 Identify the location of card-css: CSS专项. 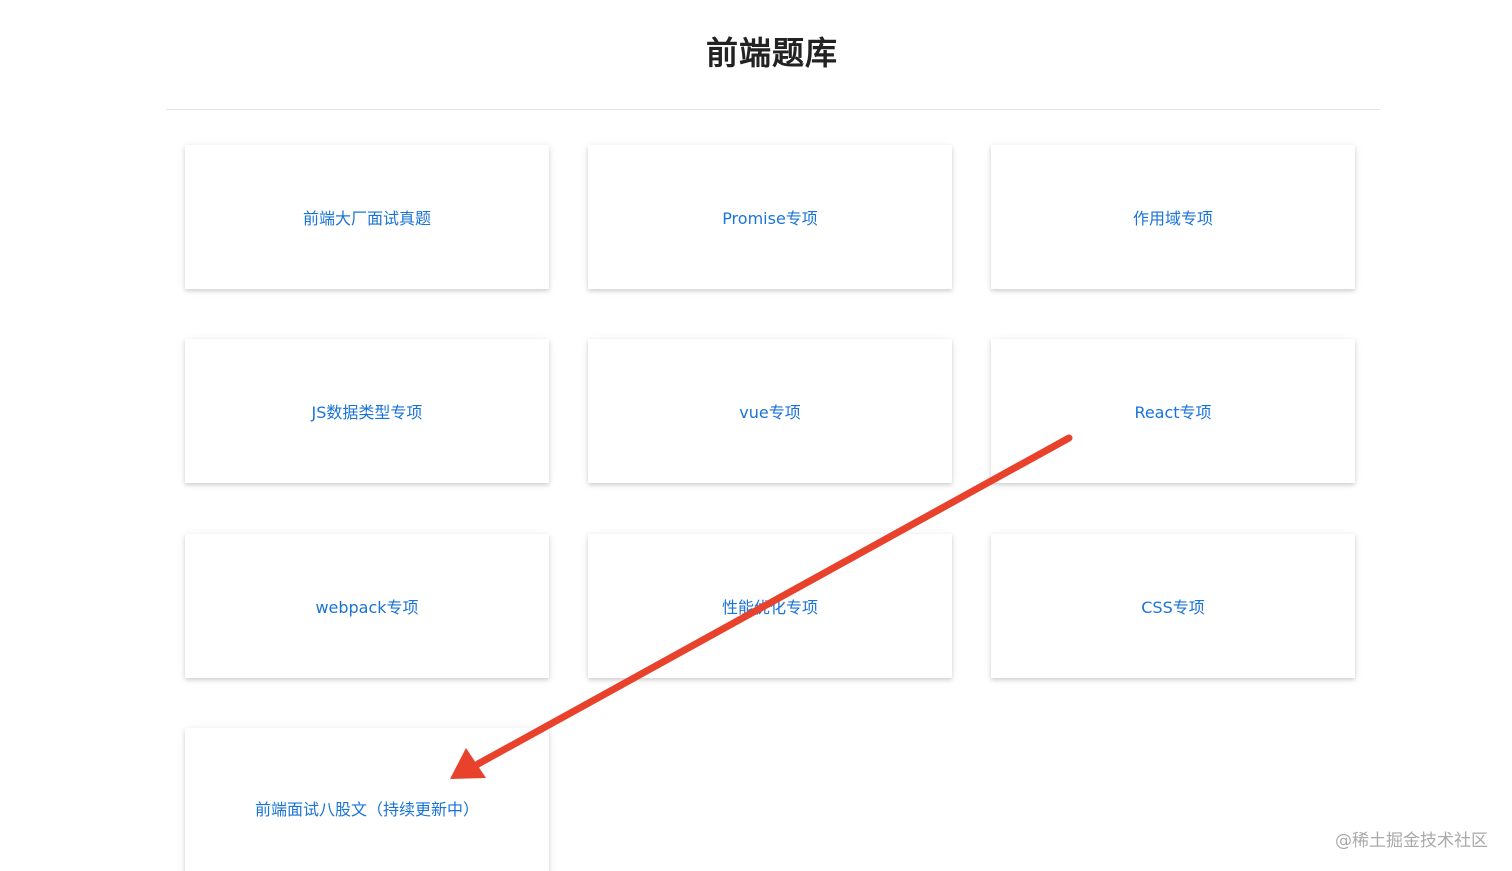
(1173, 606).